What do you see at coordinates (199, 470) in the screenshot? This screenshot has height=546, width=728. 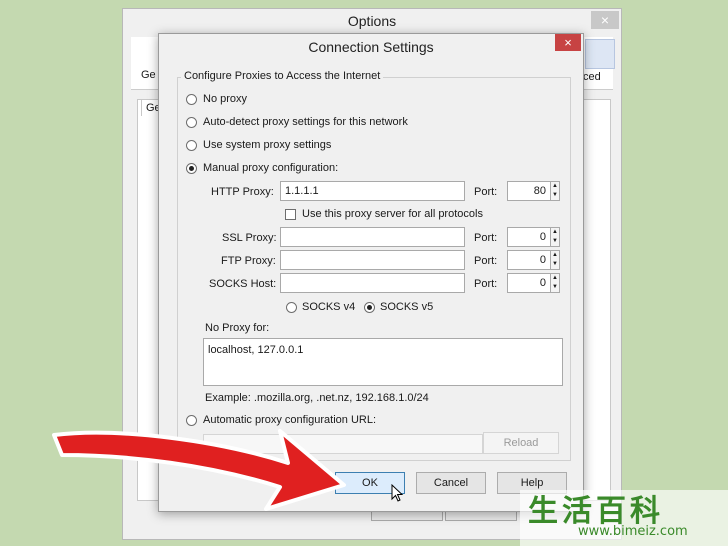 I see `annotation-arrow-icon` at bounding box center [199, 470].